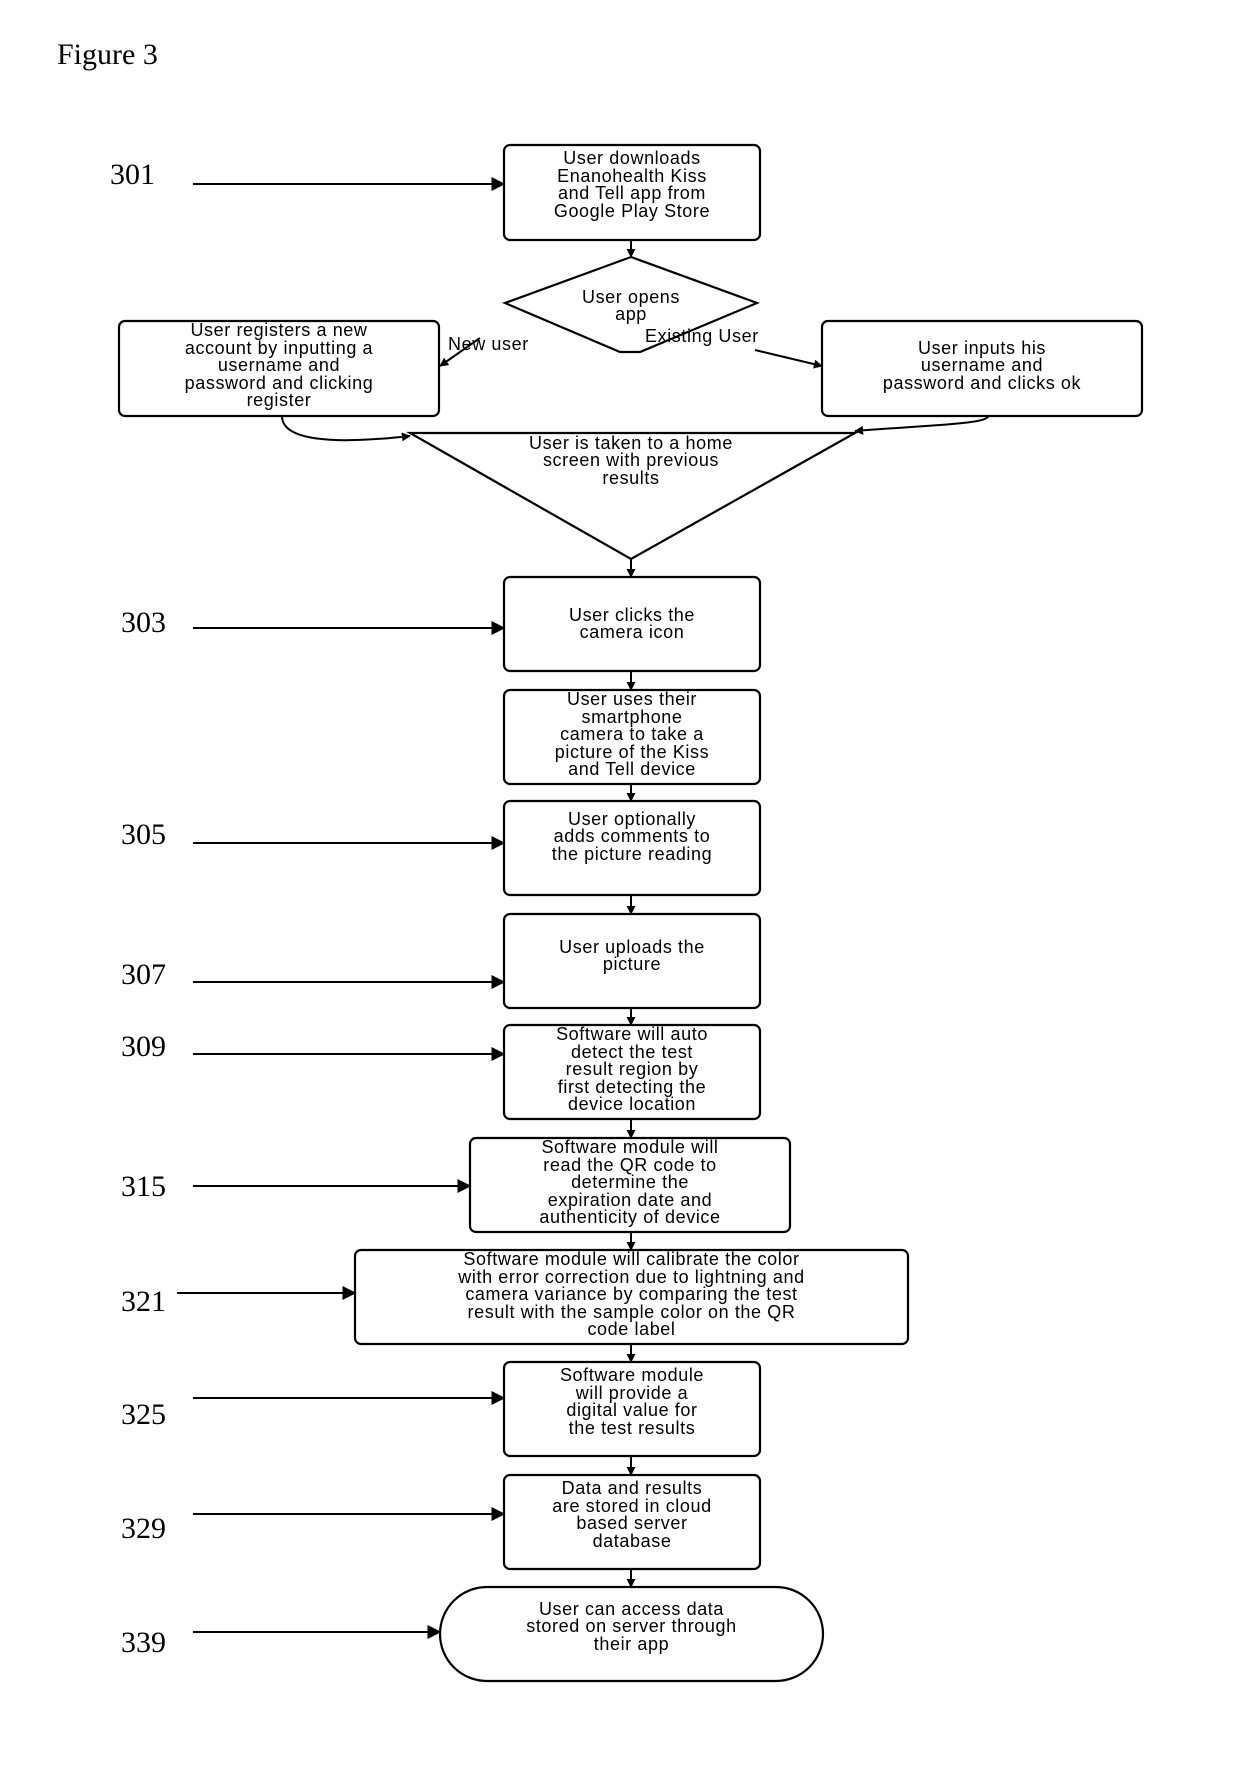  What do you see at coordinates (631, 305) in the screenshot?
I see `node-opens-app: User opens app` at bounding box center [631, 305].